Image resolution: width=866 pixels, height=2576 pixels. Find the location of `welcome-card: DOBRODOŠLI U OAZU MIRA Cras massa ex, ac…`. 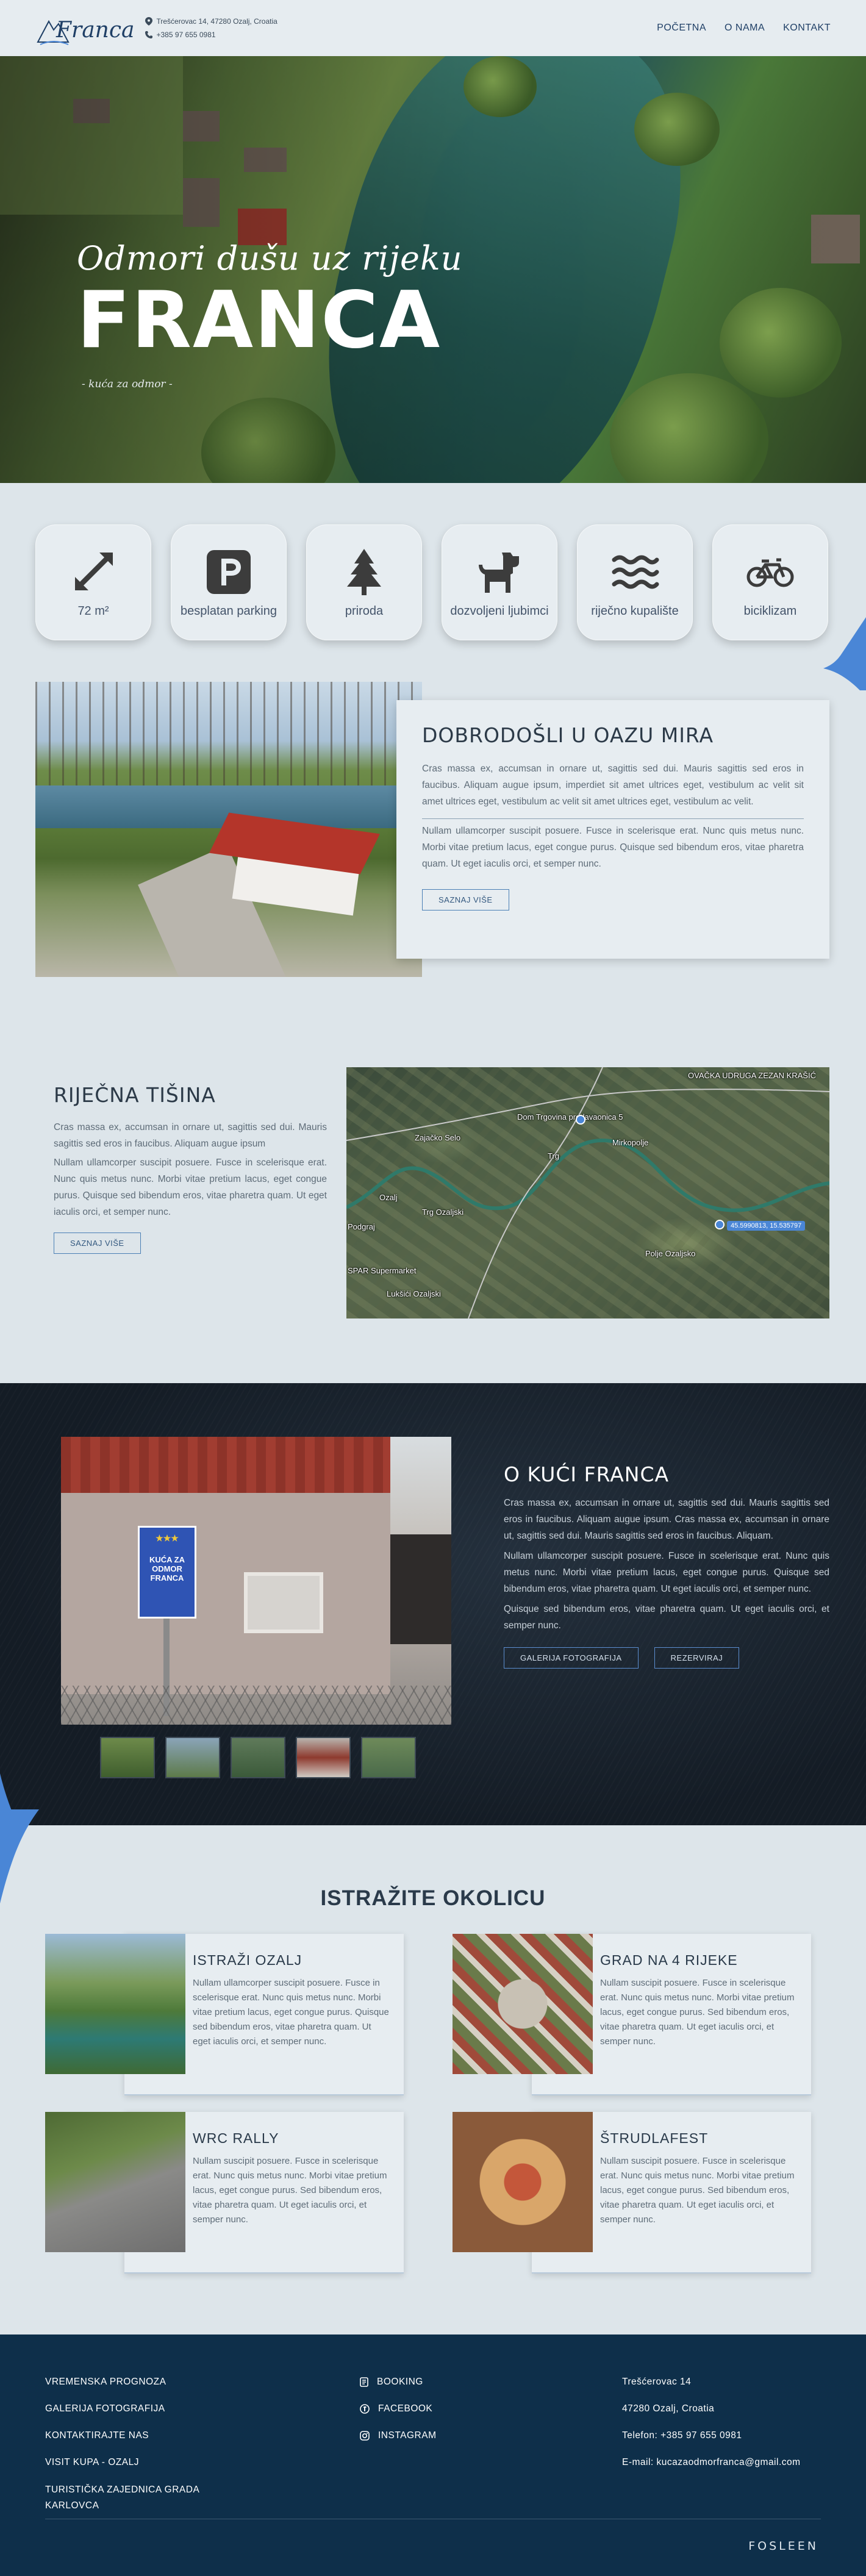

welcome-card: DOBRODOŠLI U OAZU MIRA Cras massa ex, ac… is located at coordinates (612, 829).